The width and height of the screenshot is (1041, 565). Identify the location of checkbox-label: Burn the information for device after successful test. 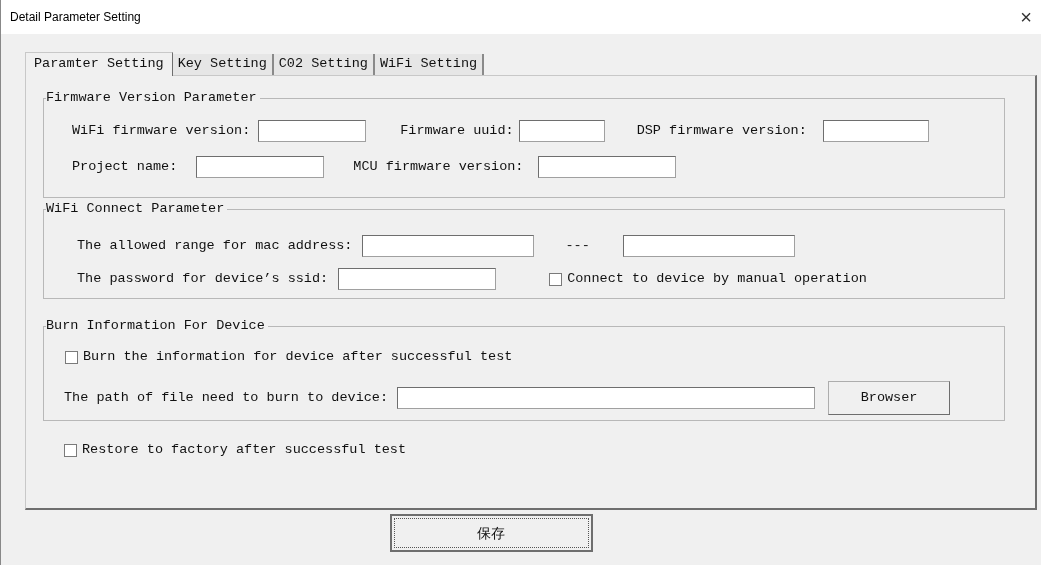
(298, 357).